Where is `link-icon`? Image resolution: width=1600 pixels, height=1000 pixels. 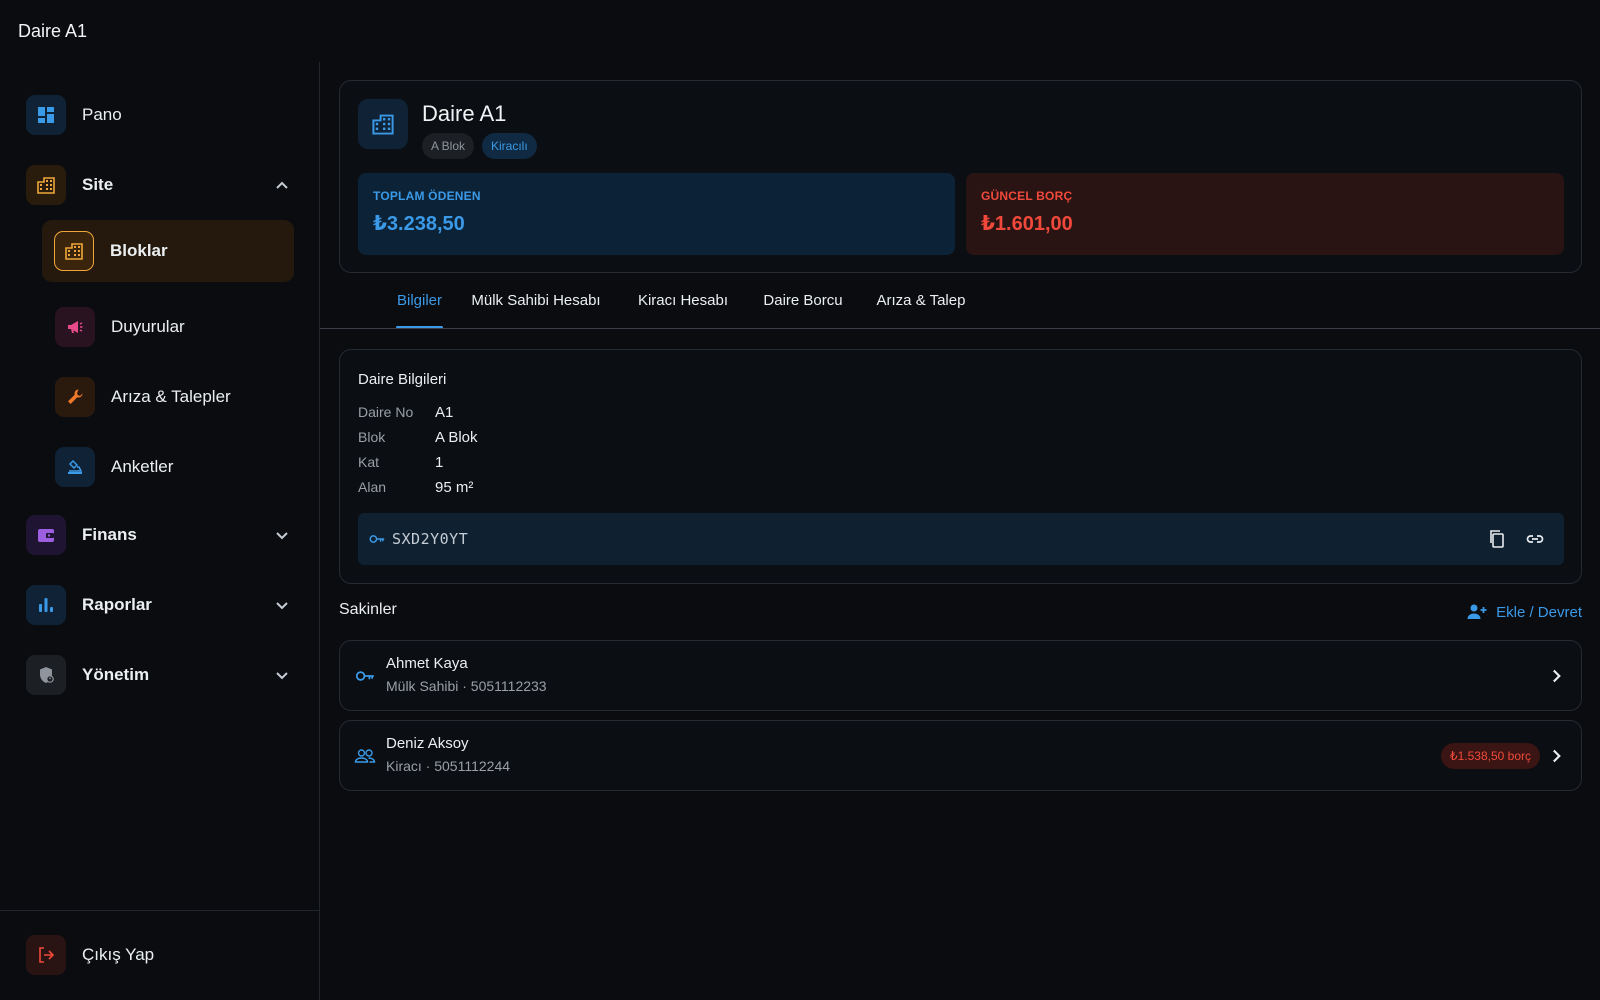 link-icon is located at coordinates (1535, 539).